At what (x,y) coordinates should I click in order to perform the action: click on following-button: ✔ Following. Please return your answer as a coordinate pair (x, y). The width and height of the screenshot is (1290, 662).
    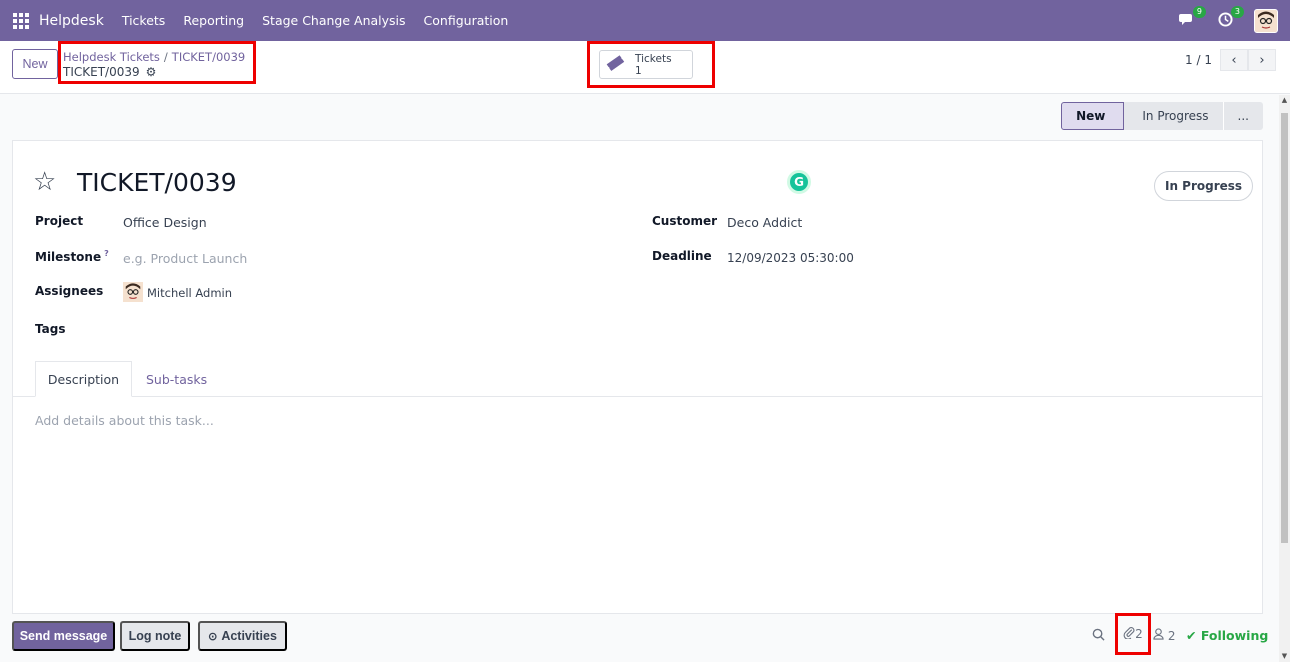
    Looking at the image, I should click on (1227, 635).